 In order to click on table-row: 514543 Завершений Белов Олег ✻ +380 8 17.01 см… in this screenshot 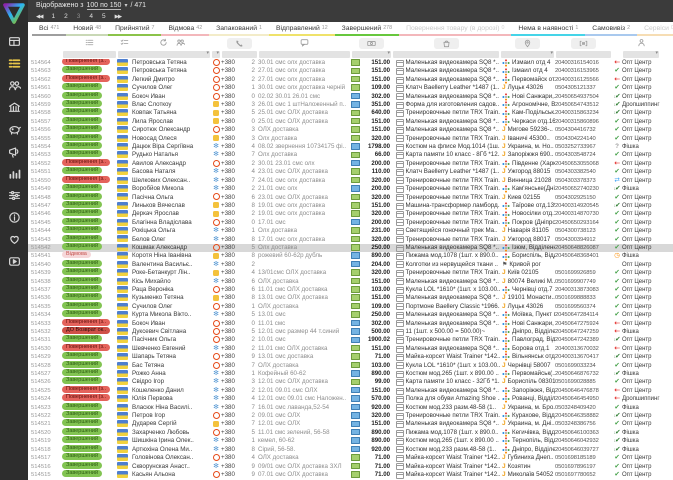, I will do `click(350, 239)`.